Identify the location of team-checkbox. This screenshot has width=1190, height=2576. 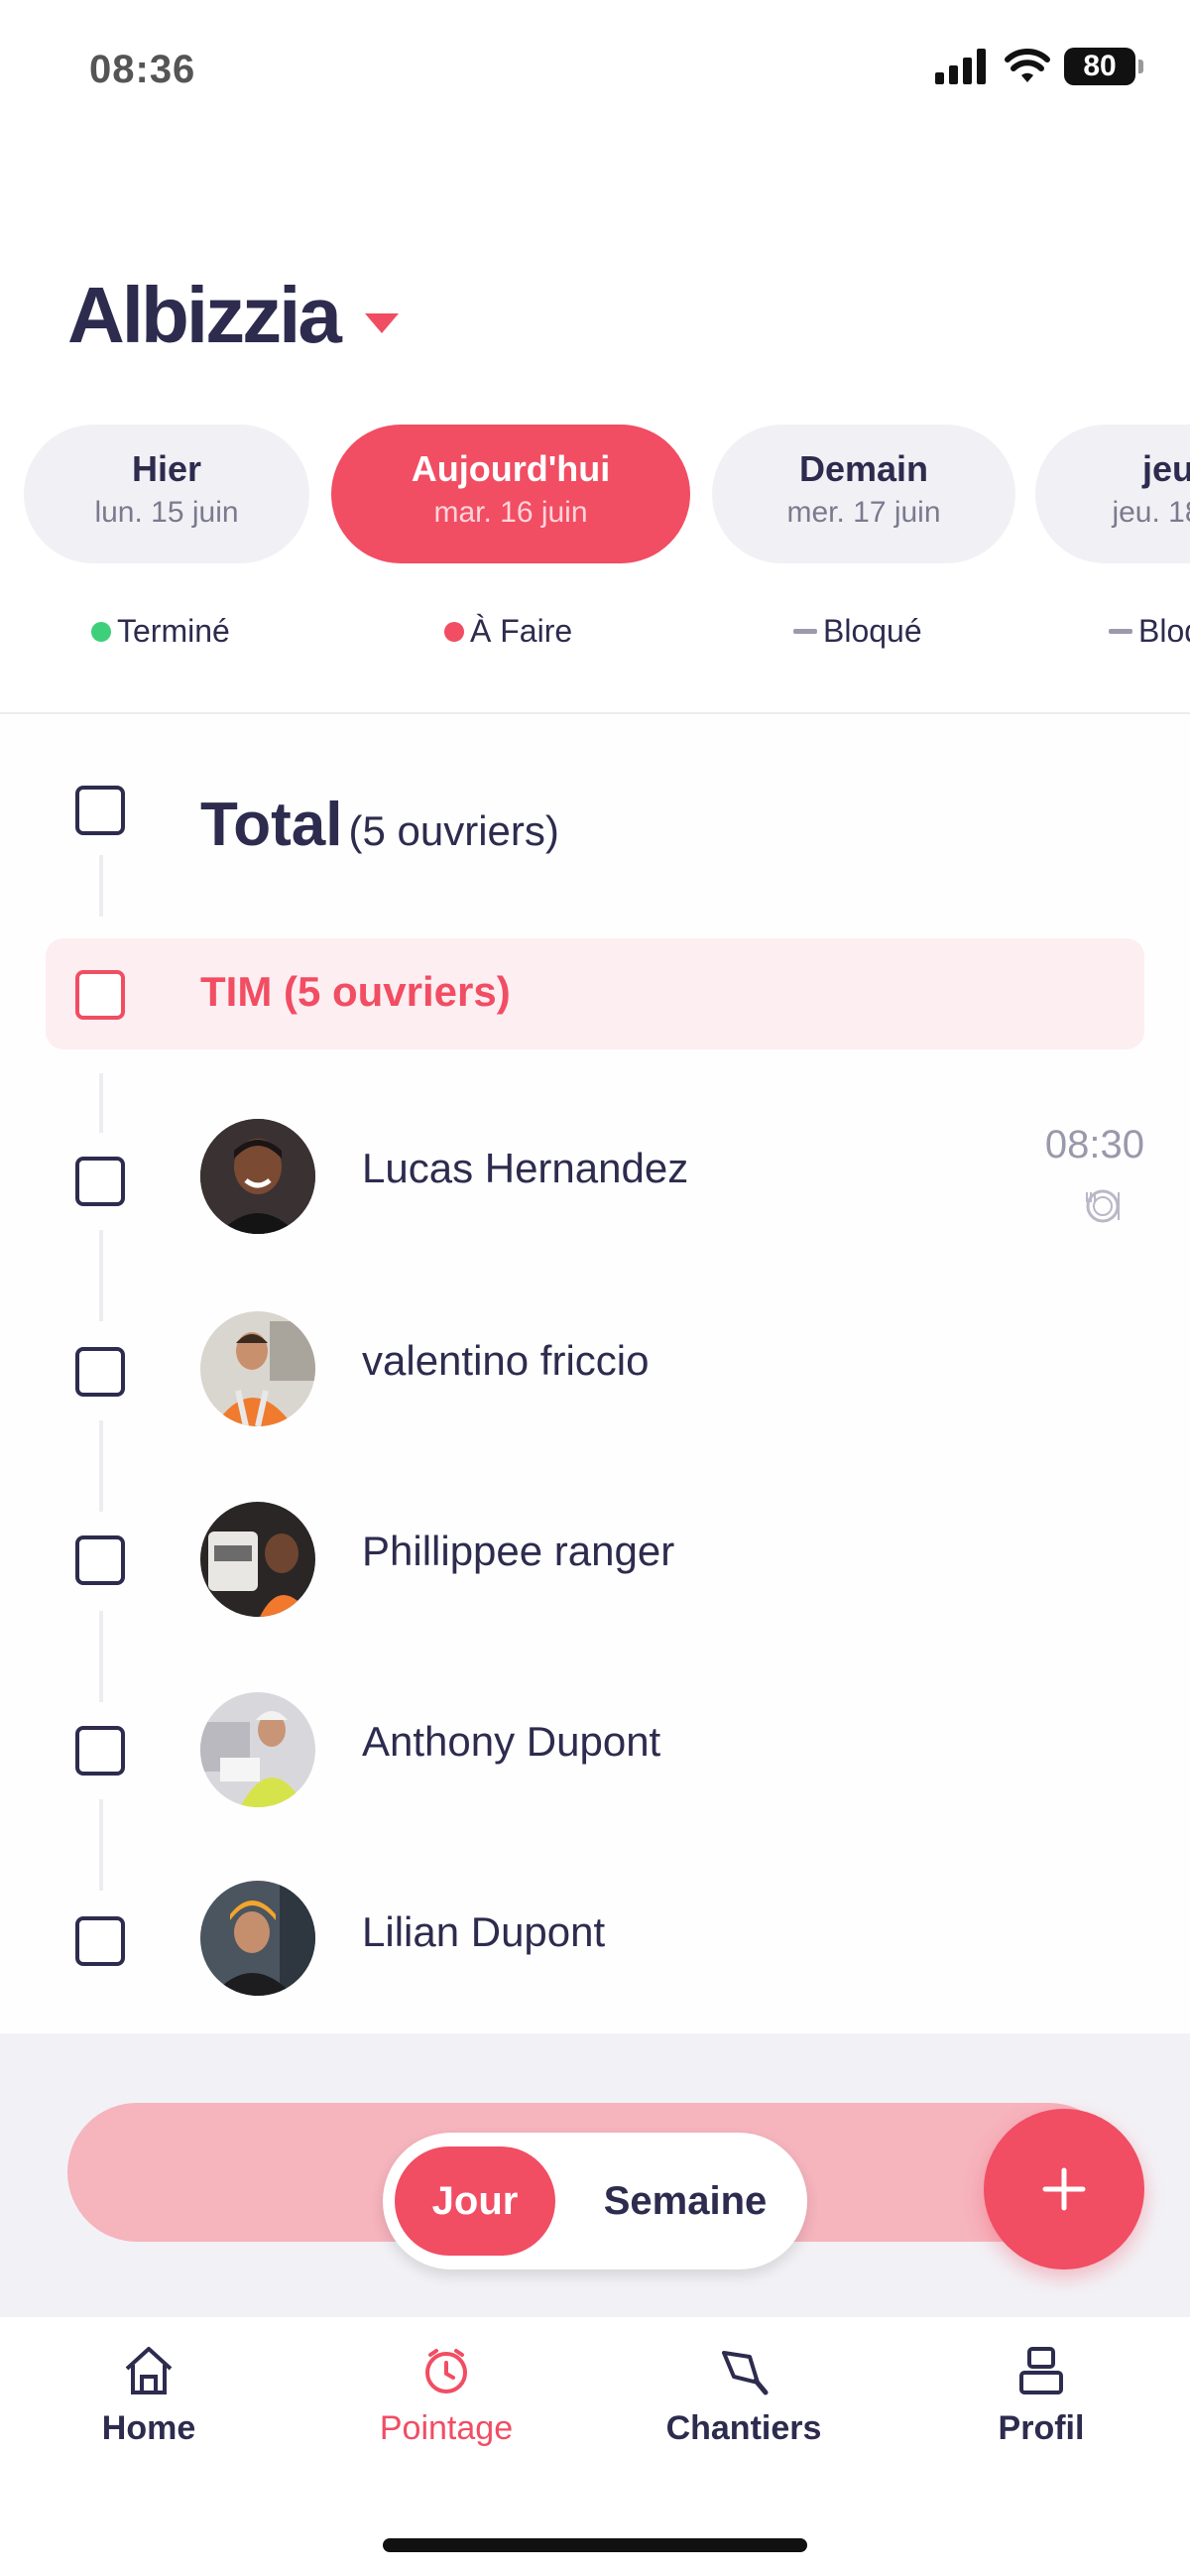
(100, 995).